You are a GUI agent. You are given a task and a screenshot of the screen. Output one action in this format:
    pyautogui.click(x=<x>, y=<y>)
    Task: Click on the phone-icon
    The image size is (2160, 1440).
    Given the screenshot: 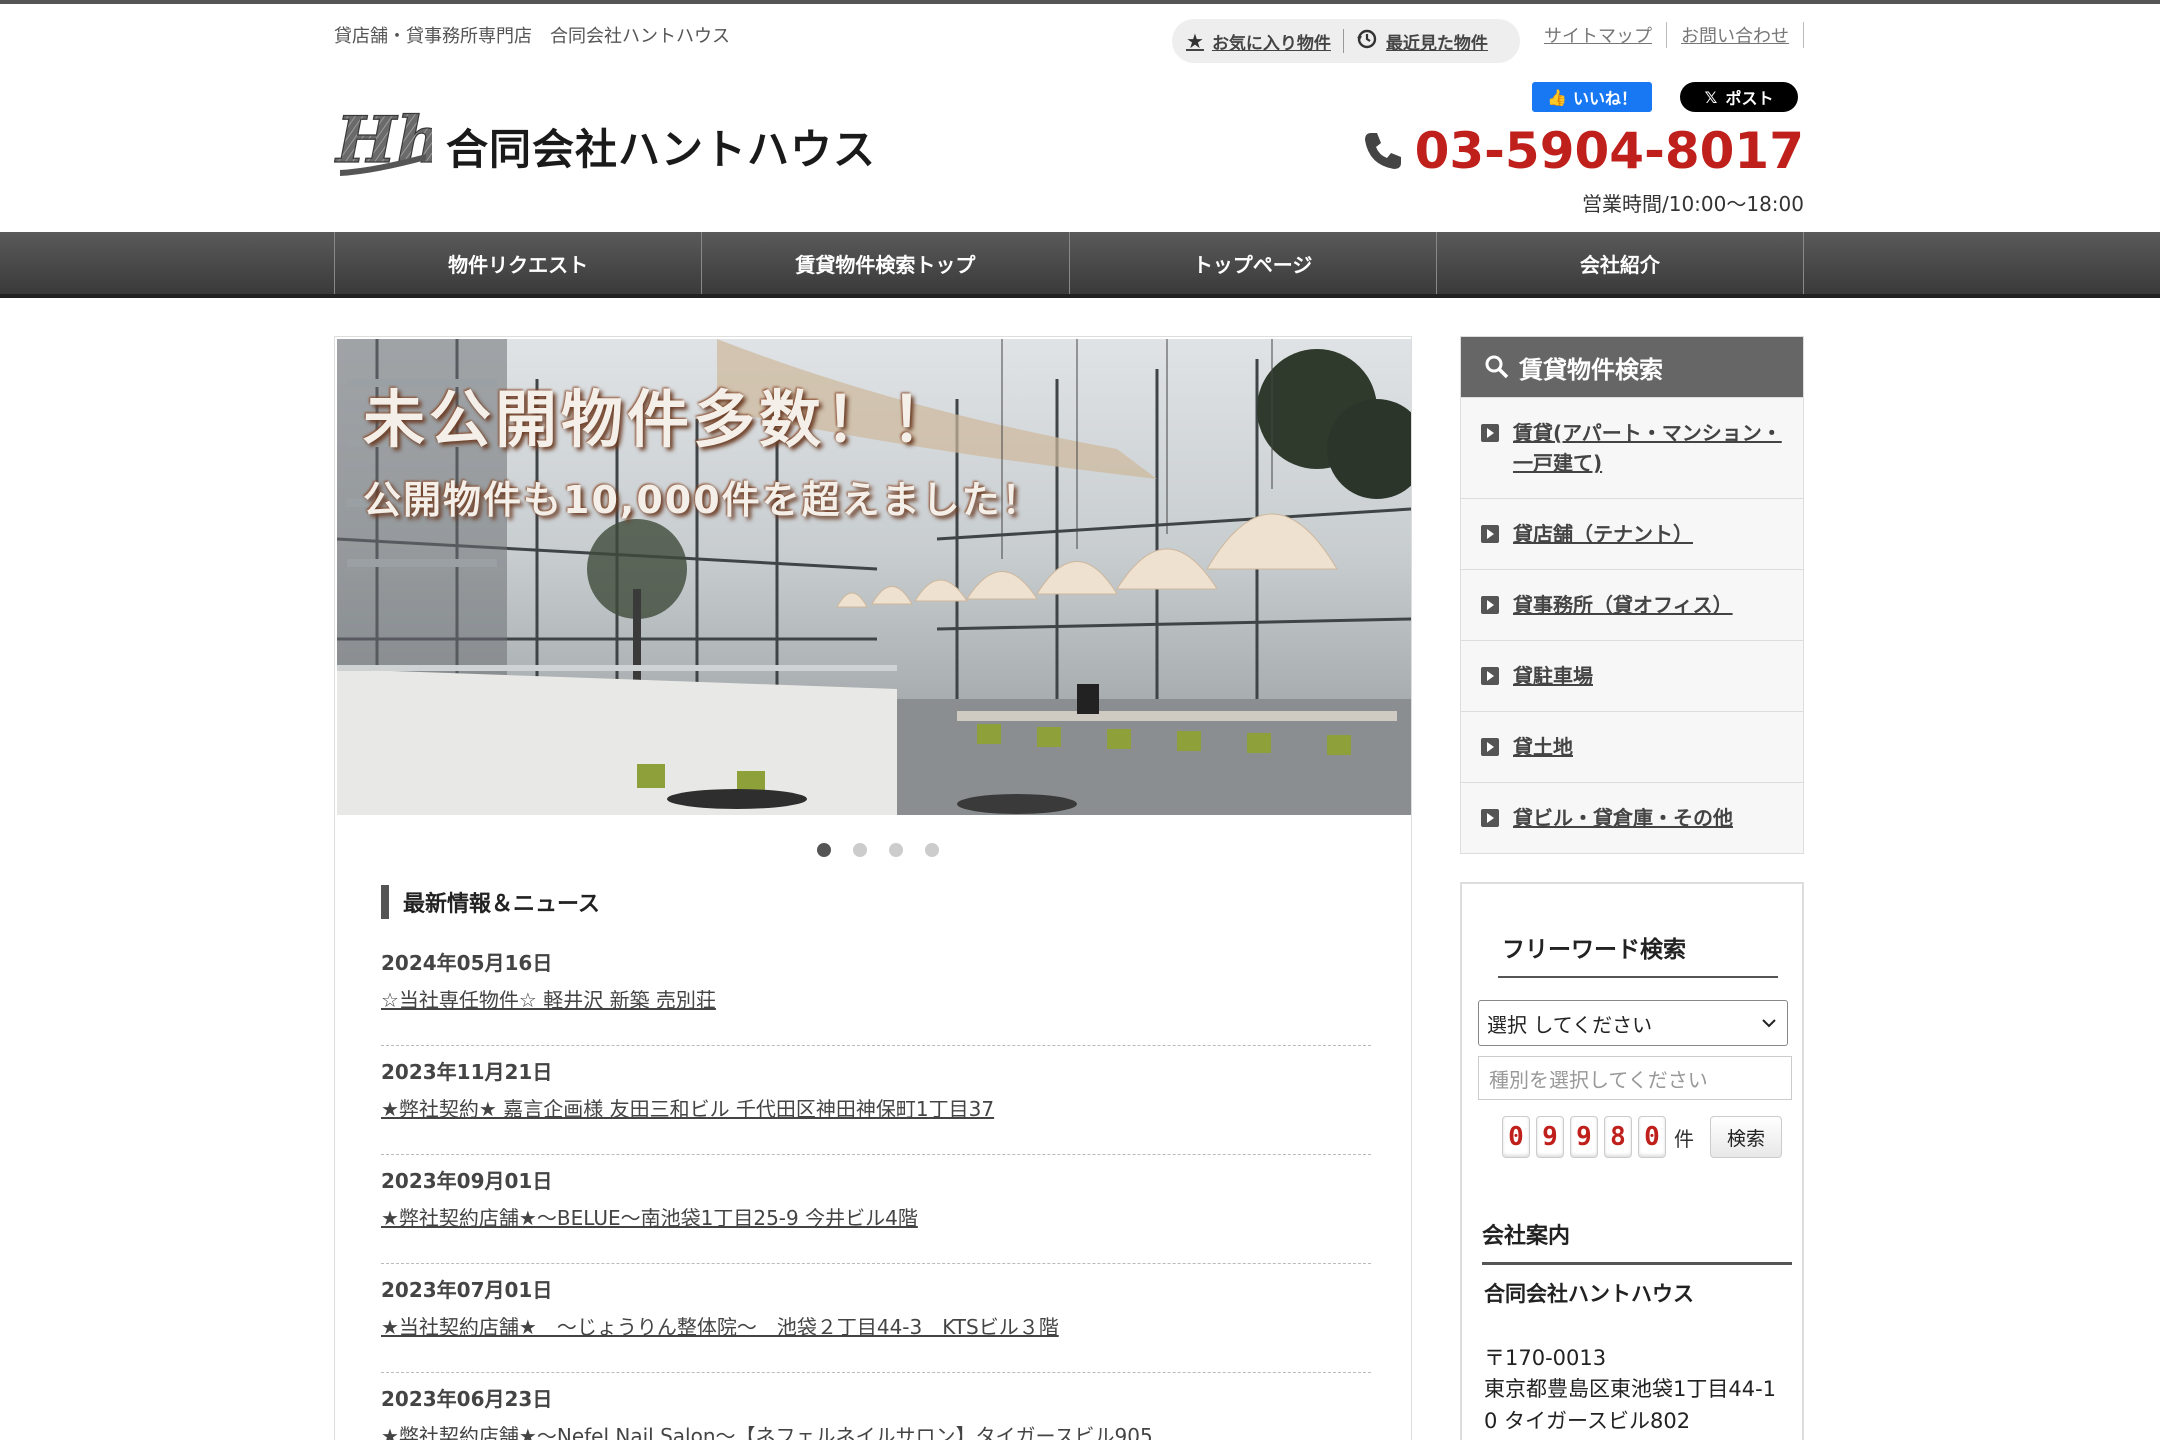 What is the action you would take?
    pyautogui.click(x=1382, y=151)
    